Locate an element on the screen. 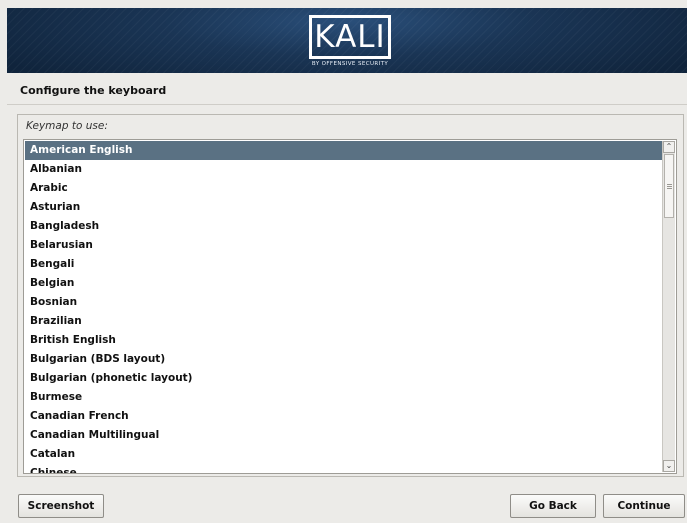 The width and height of the screenshot is (687, 523). keymap-option: Bulgarian (BDS layout) is located at coordinates (344, 359).